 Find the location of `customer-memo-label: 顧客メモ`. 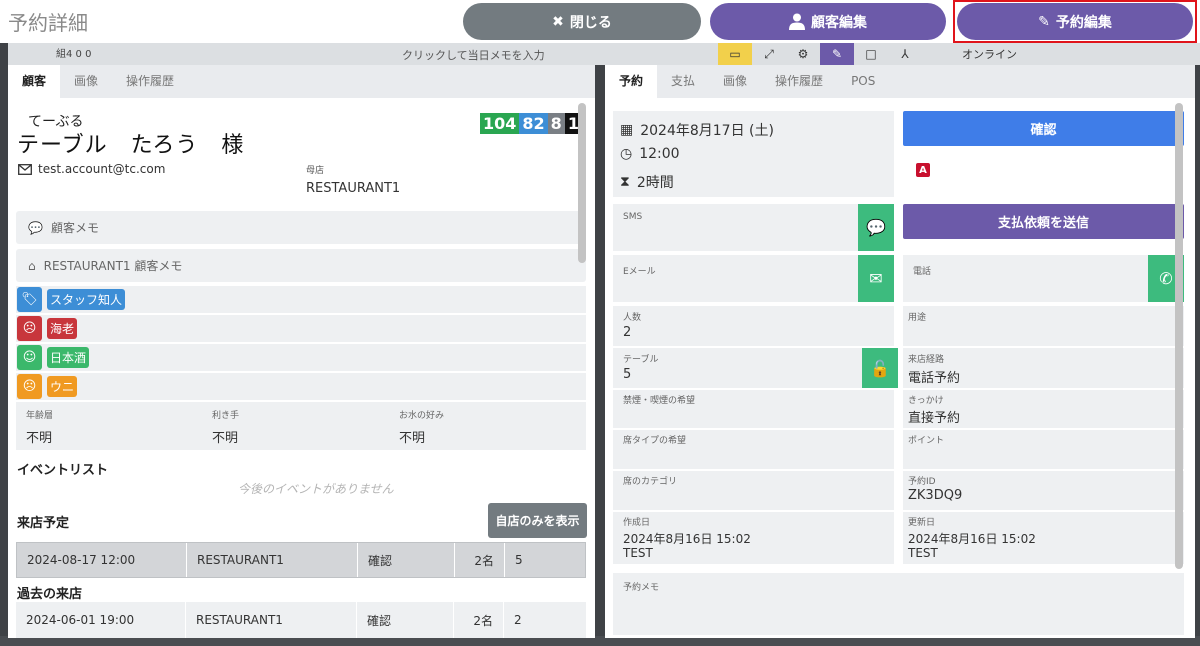

customer-memo-label: 顧客メモ is located at coordinates (74, 228).